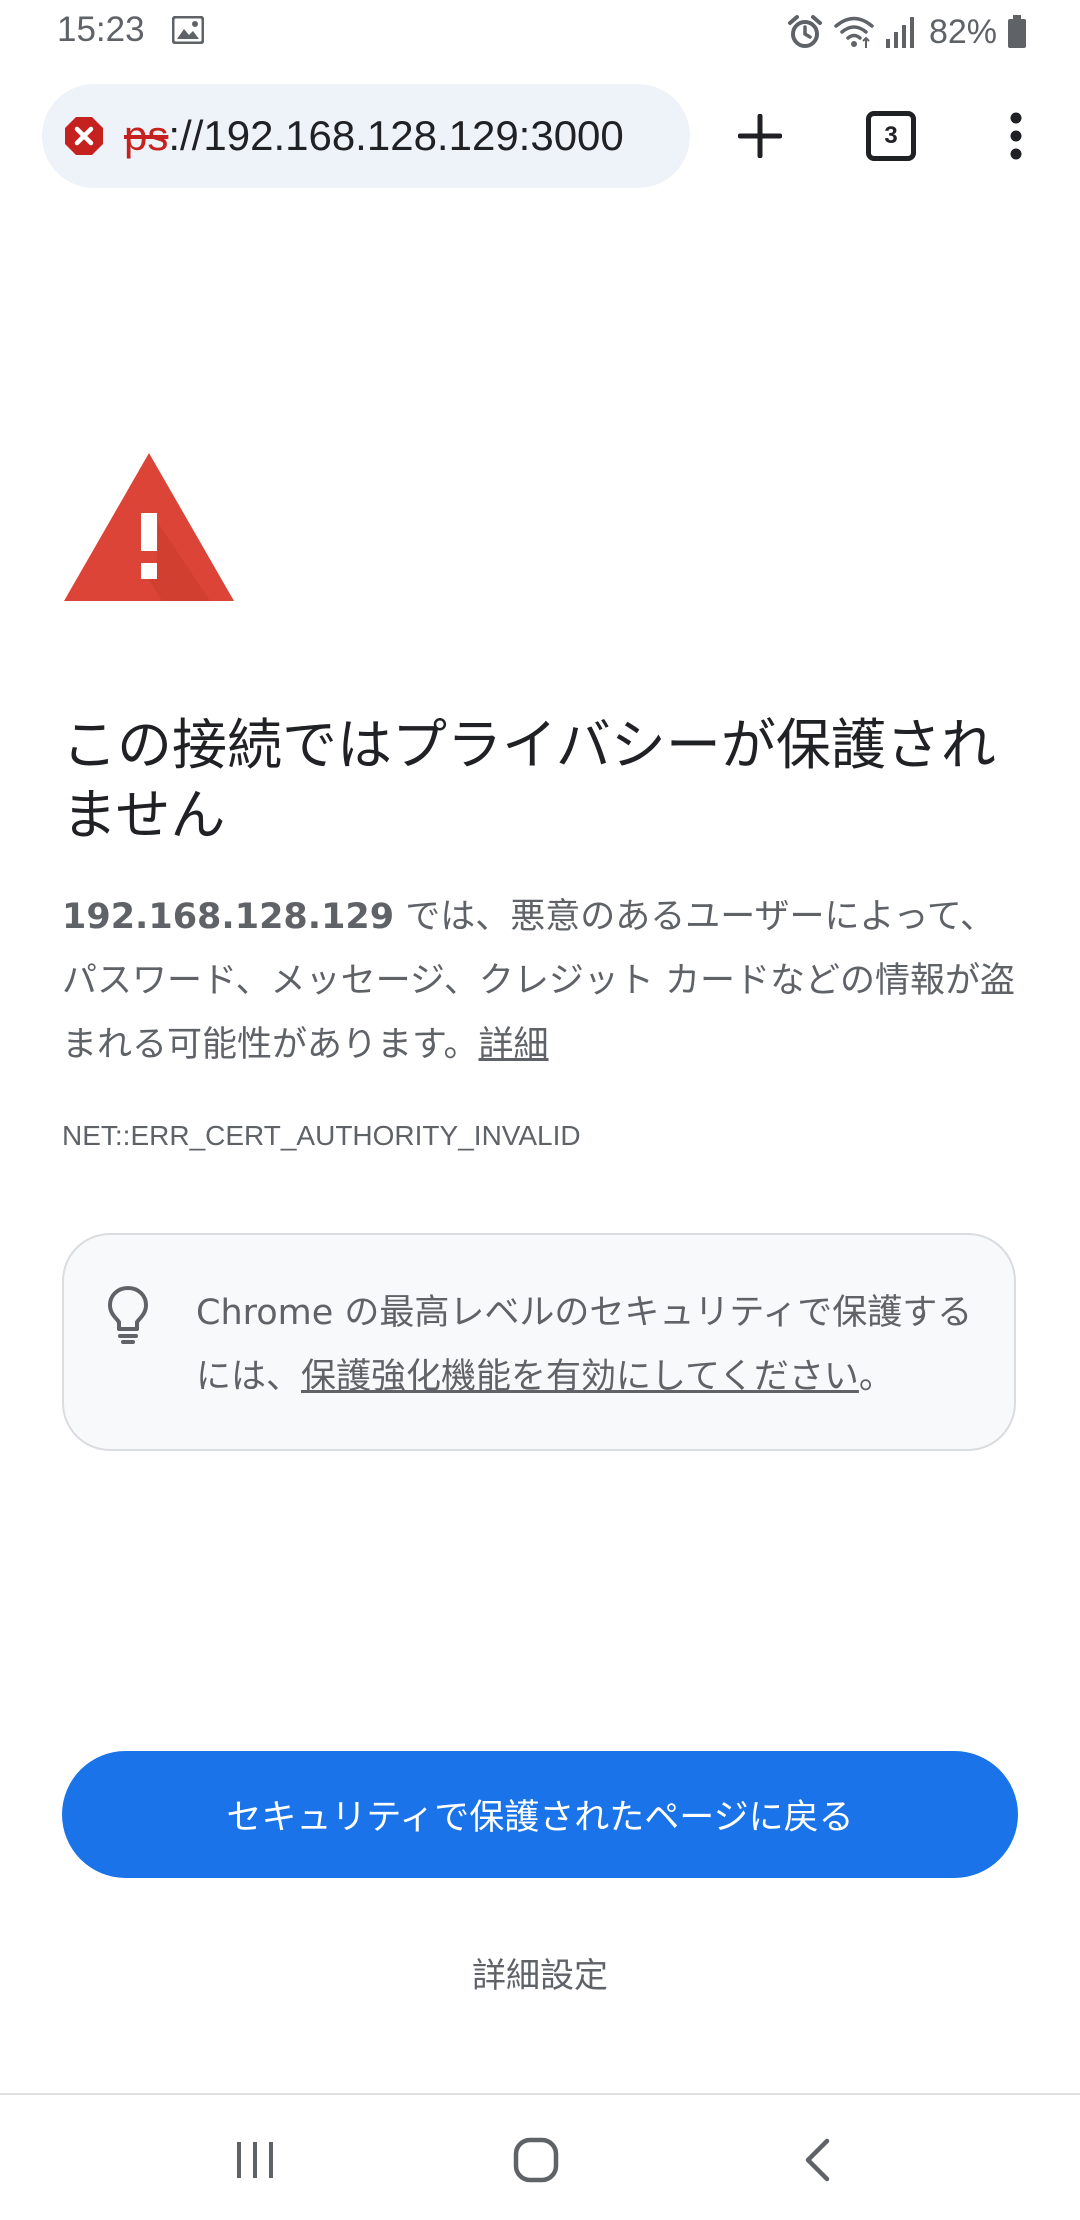 The height and width of the screenshot is (2220, 1080). I want to click on home-button, so click(536, 2160).